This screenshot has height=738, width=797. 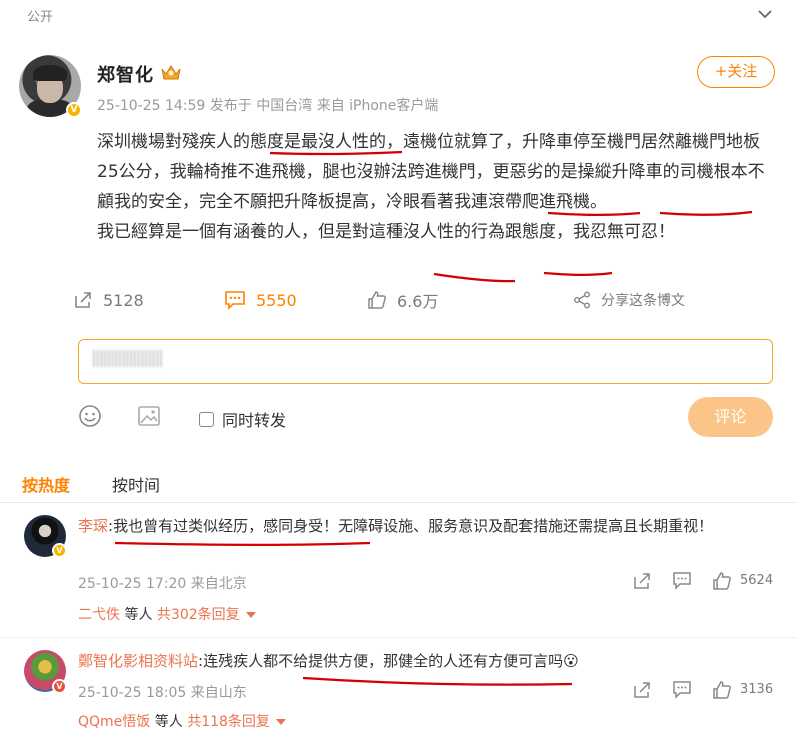 I want to click on visibility-label: 公开, so click(x=40, y=17).